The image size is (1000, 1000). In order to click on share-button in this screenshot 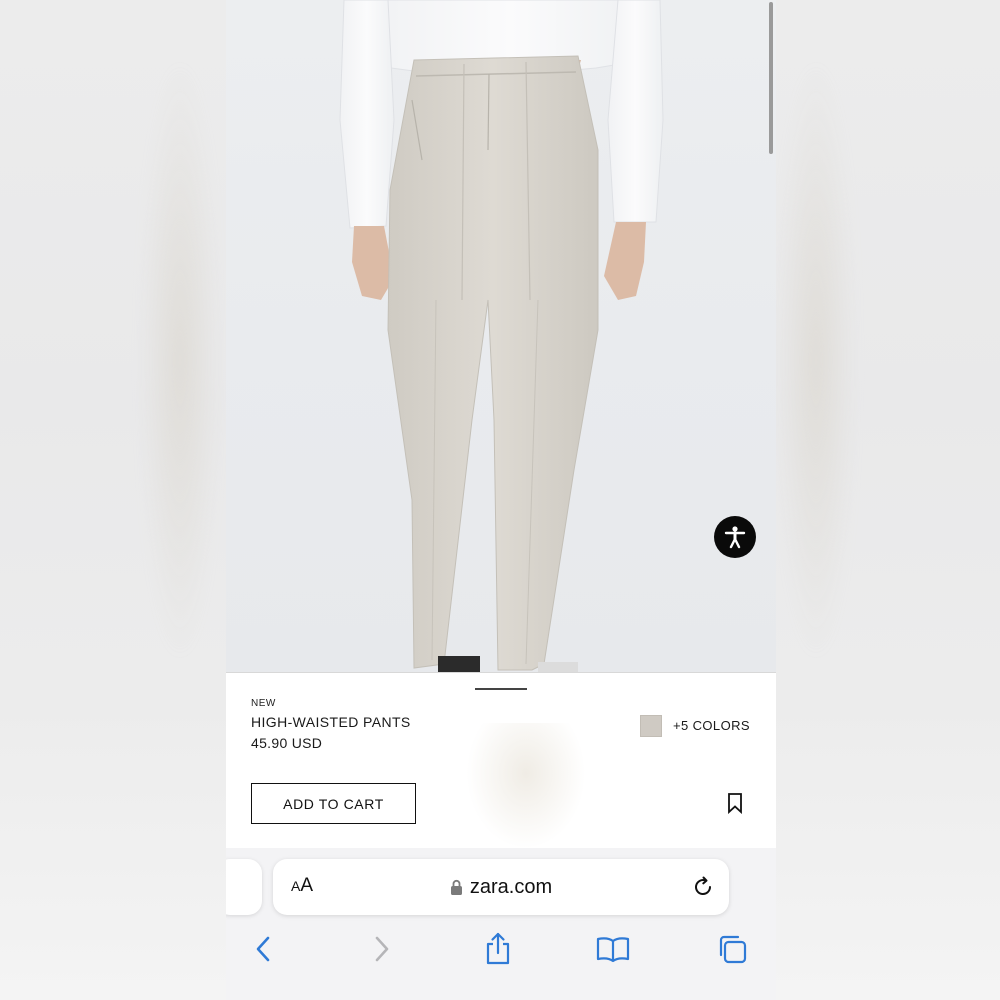, I will do `click(498, 948)`.